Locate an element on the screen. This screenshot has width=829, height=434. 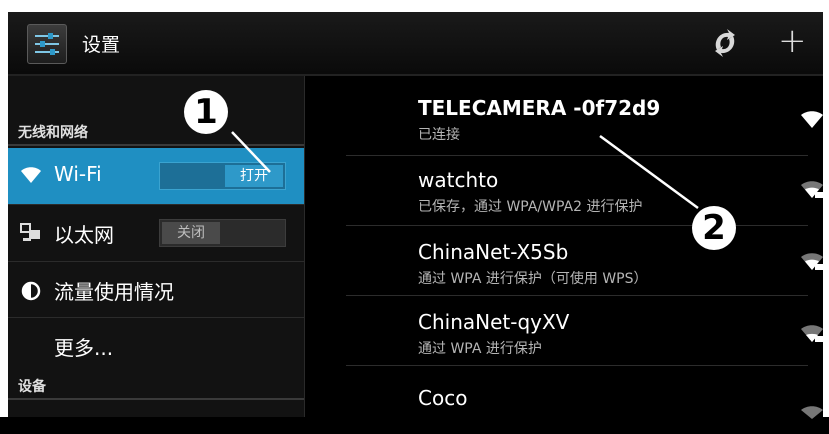
callout-1: 1 is located at coordinates (206, 112).